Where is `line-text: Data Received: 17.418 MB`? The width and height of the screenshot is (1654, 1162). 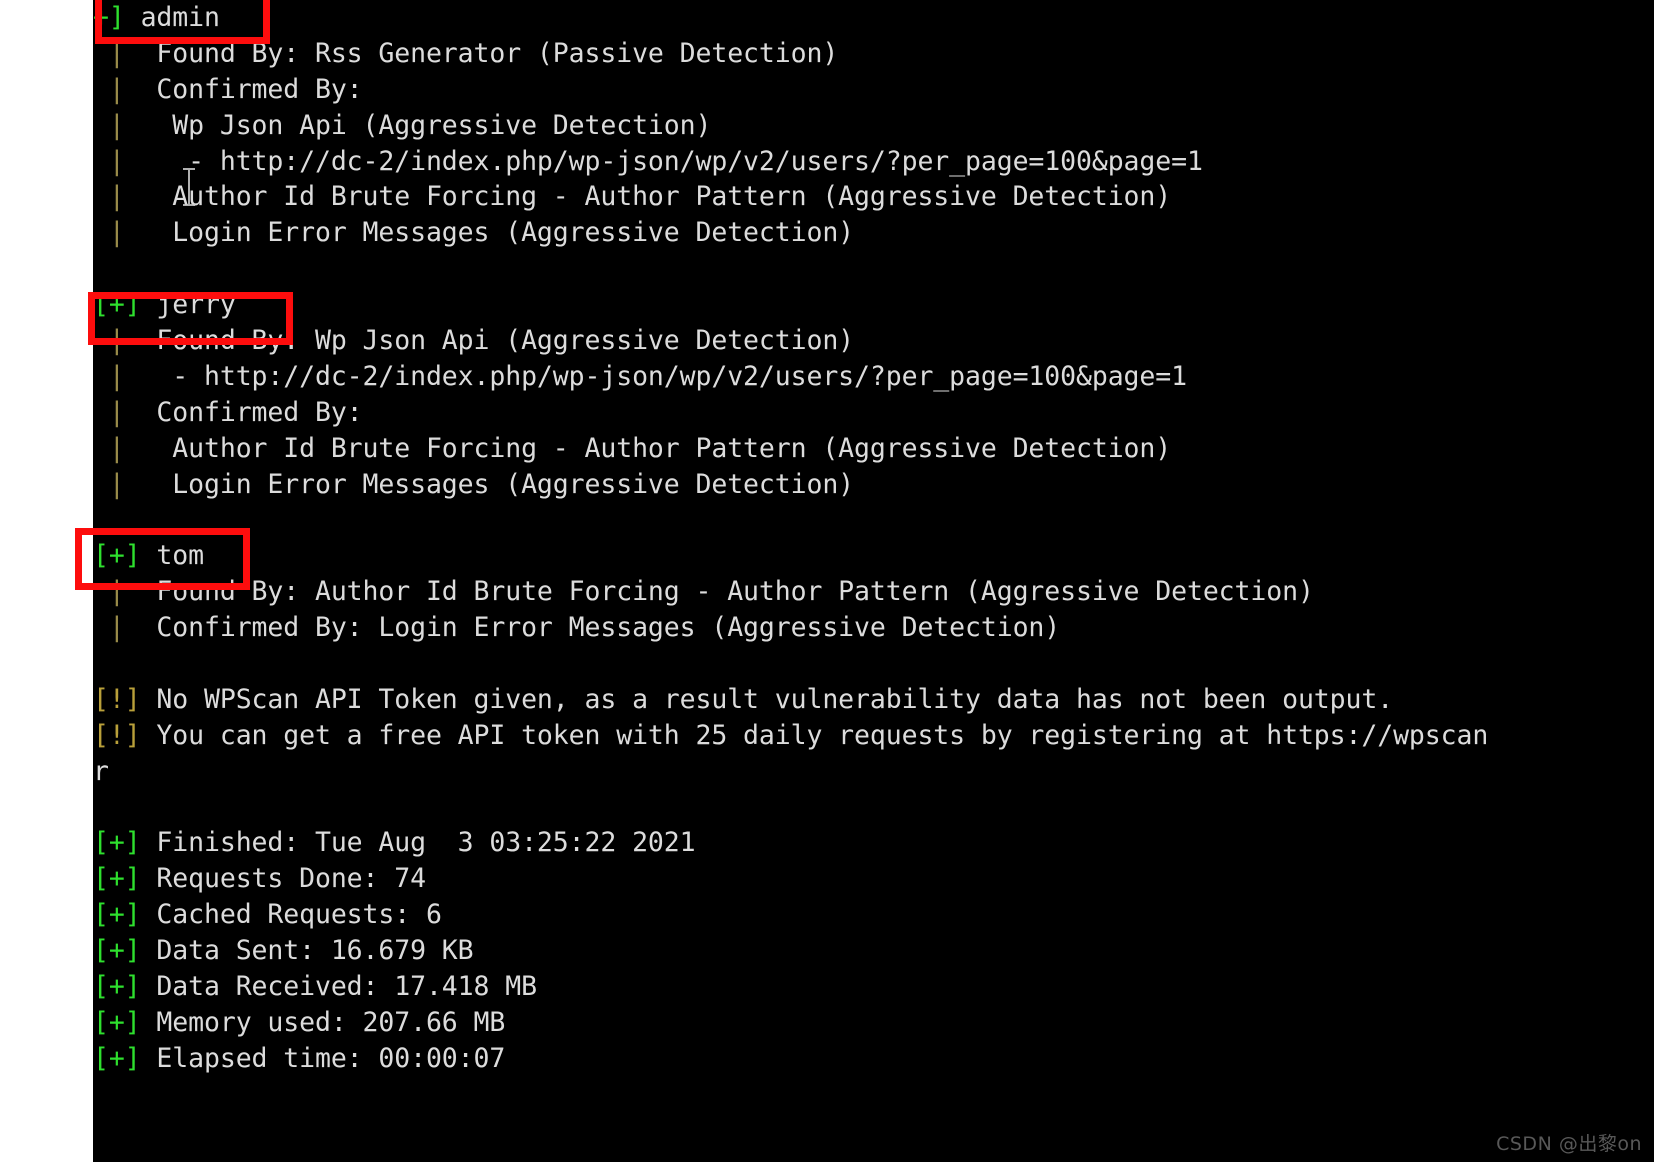
line-text: Data Received: 17.418 MB is located at coordinates (338, 987).